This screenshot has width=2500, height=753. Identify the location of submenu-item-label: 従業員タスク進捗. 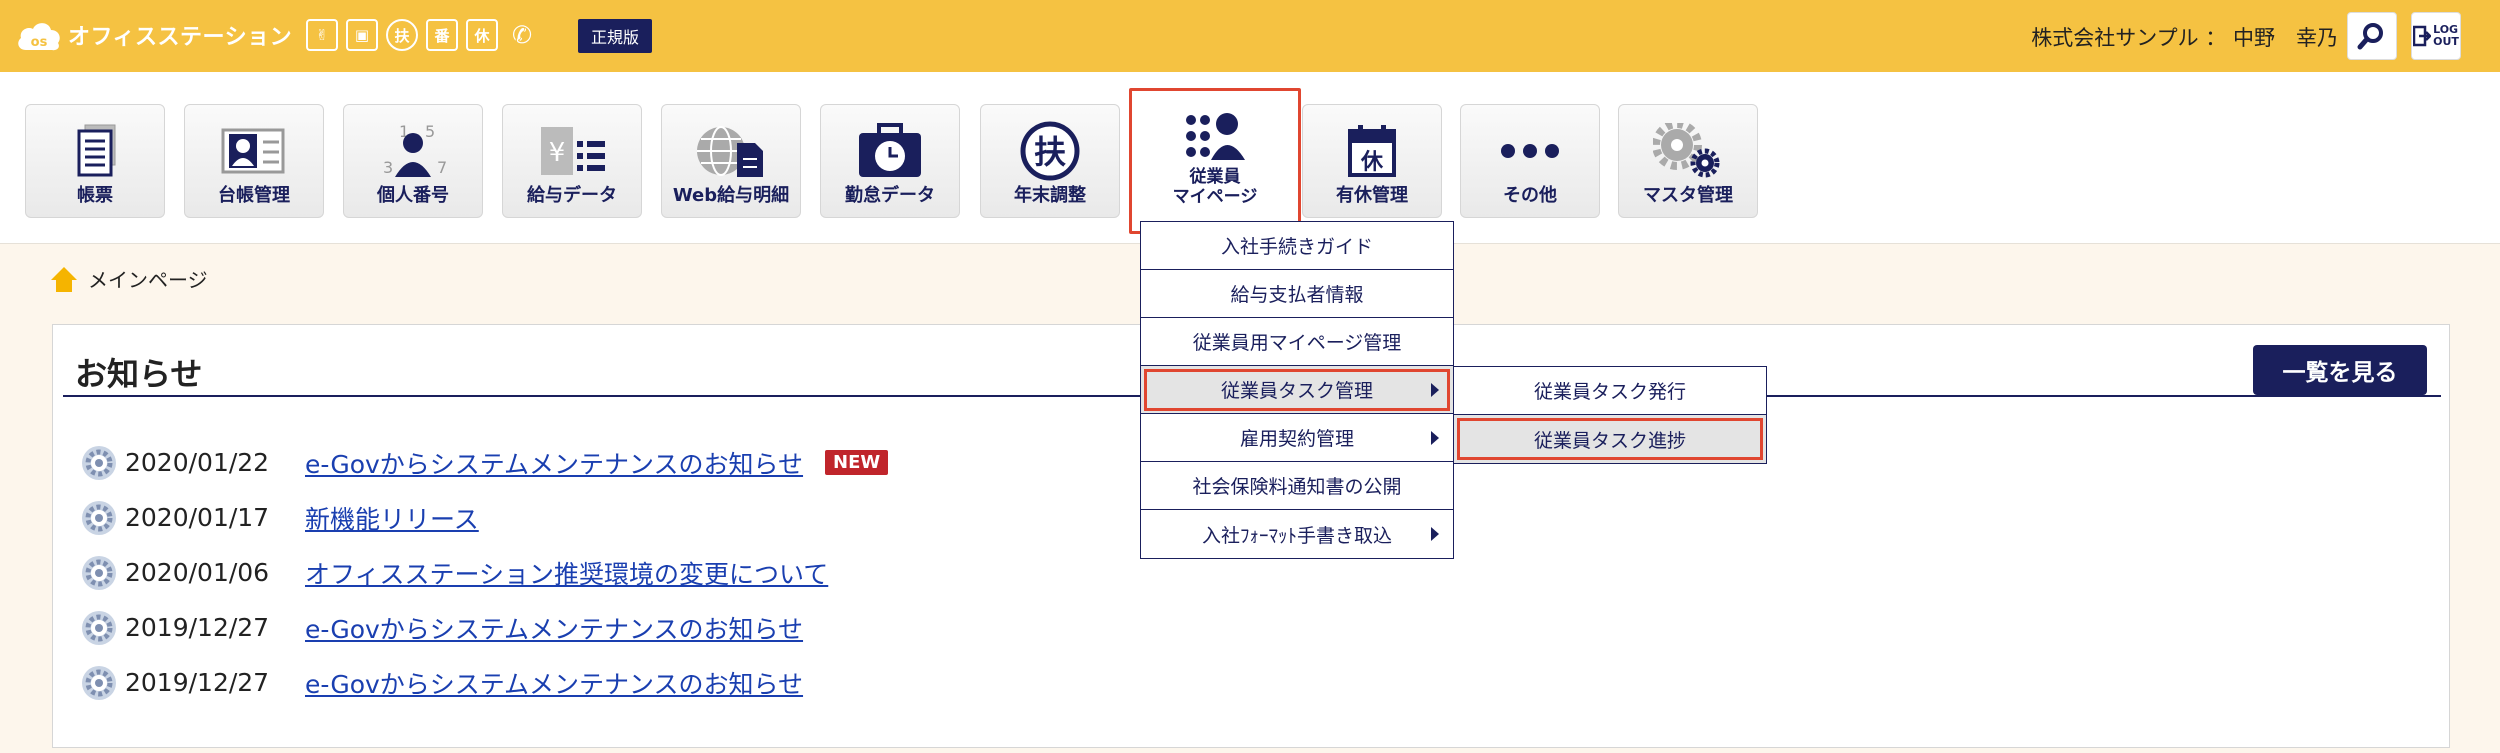
(1609, 440).